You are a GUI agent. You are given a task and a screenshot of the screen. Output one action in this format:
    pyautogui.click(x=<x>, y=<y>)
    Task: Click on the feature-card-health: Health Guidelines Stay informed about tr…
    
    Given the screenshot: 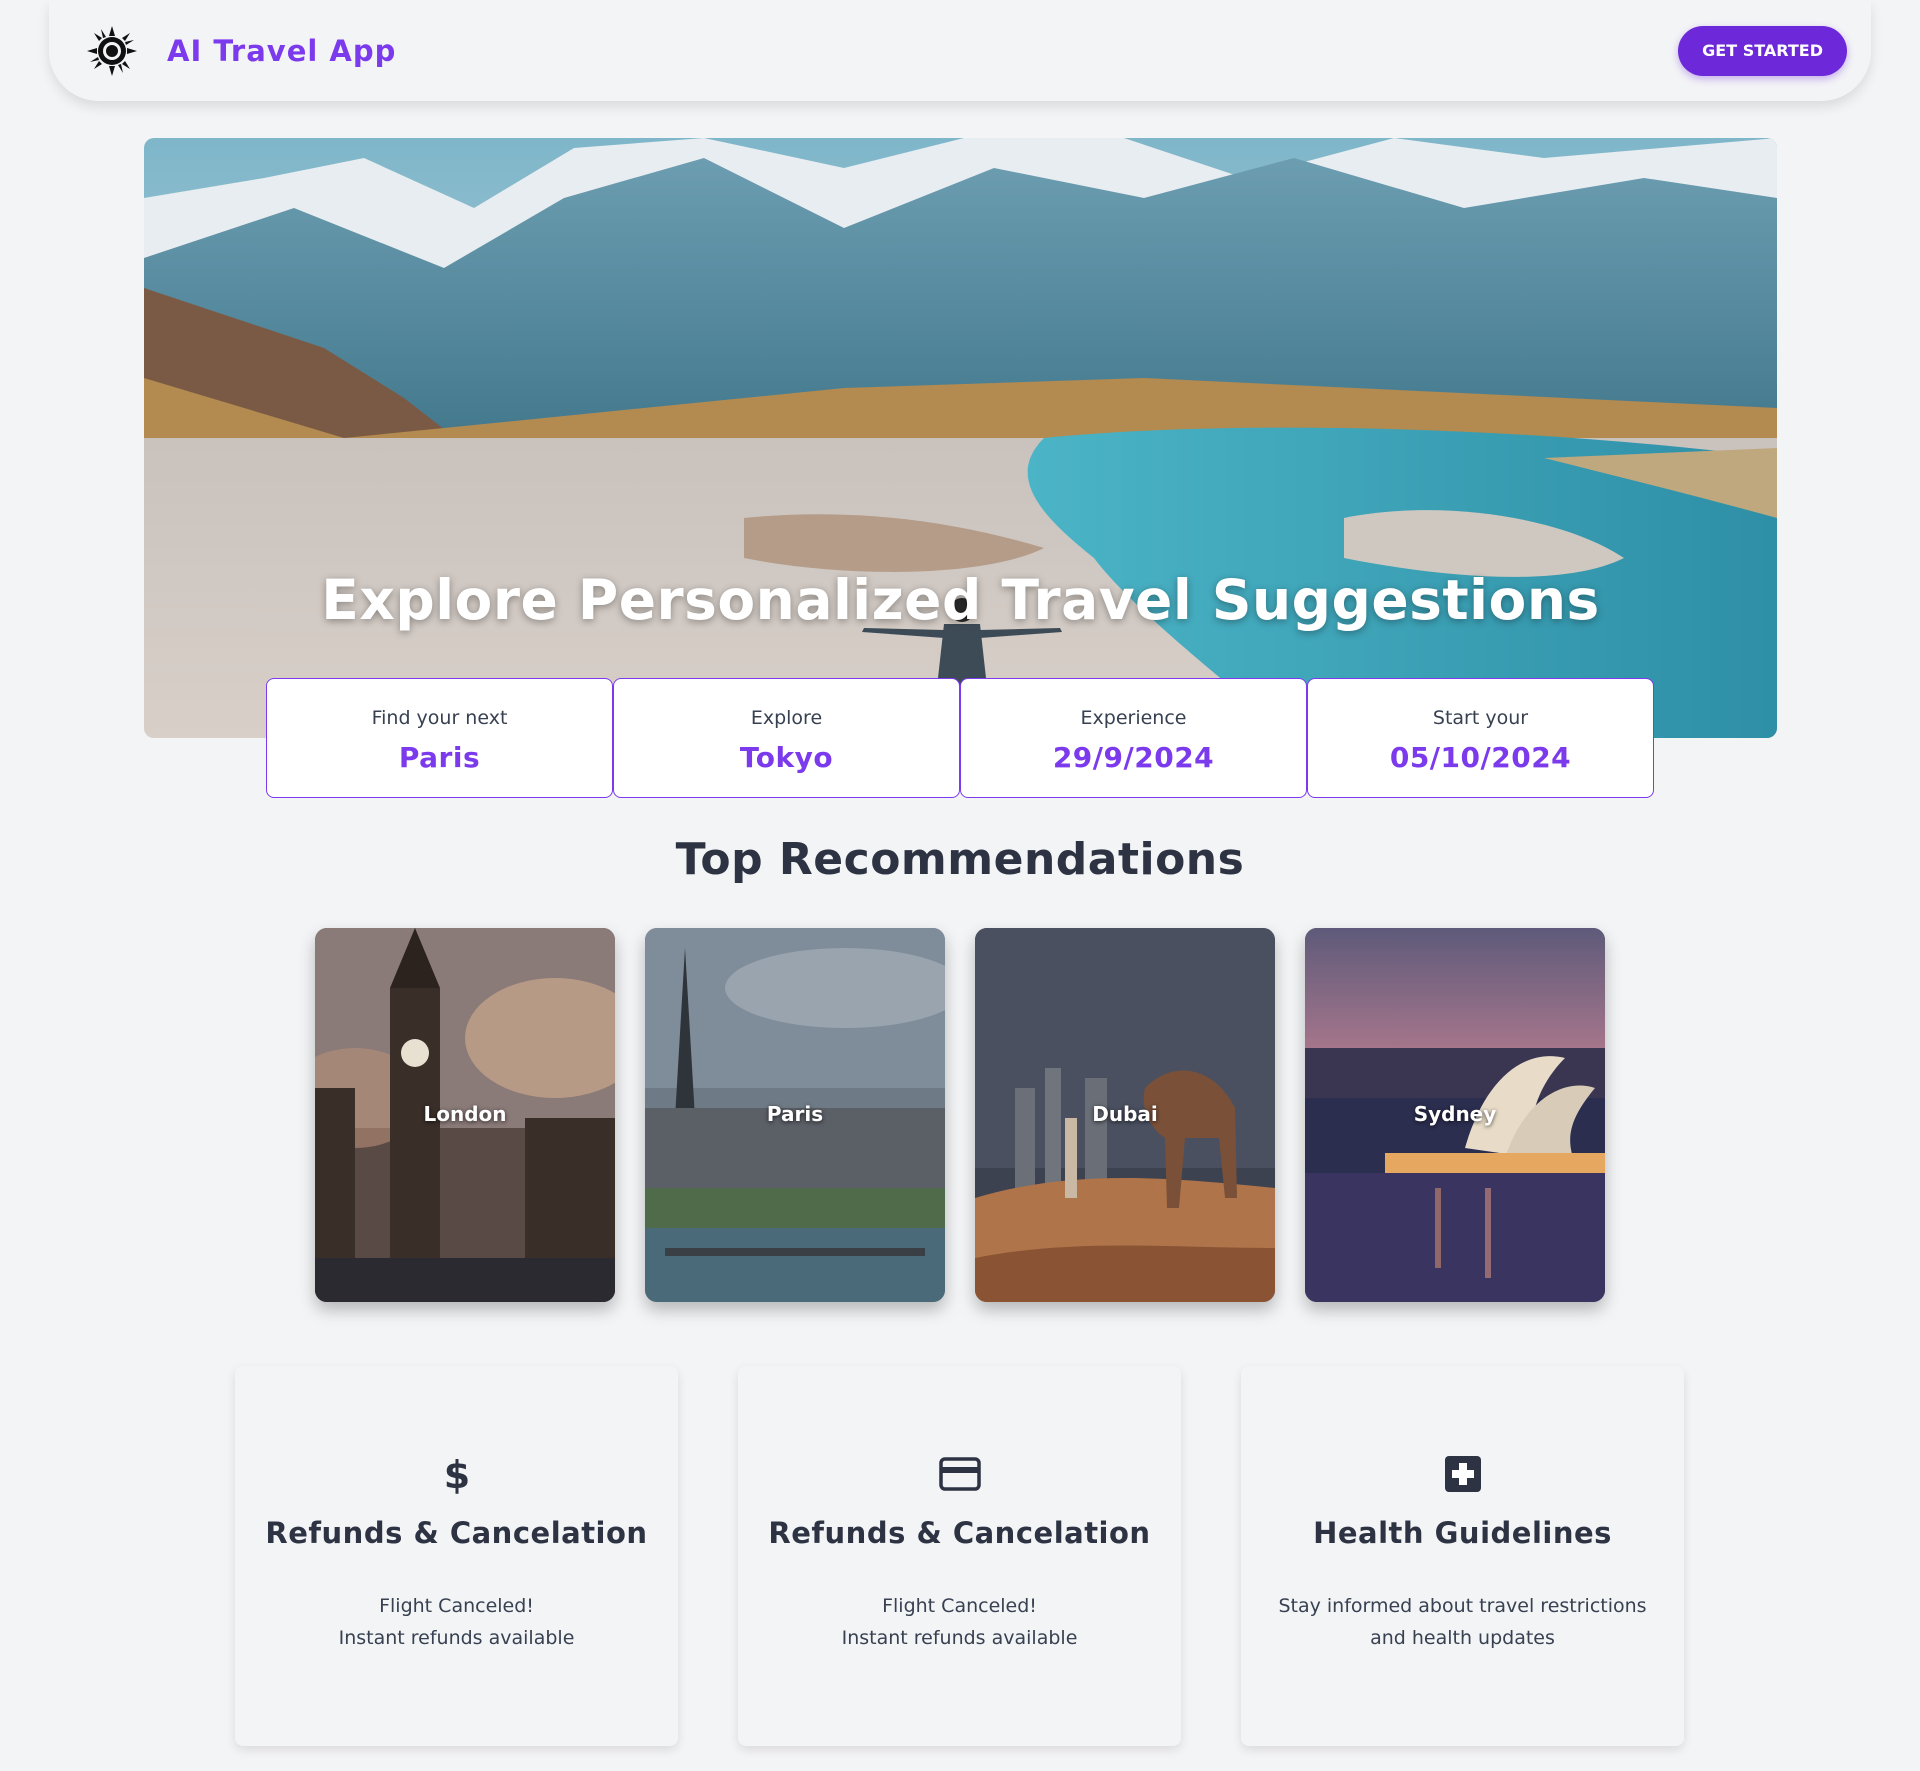 What is the action you would take?
    pyautogui.click(x=1462, y=1556)
    